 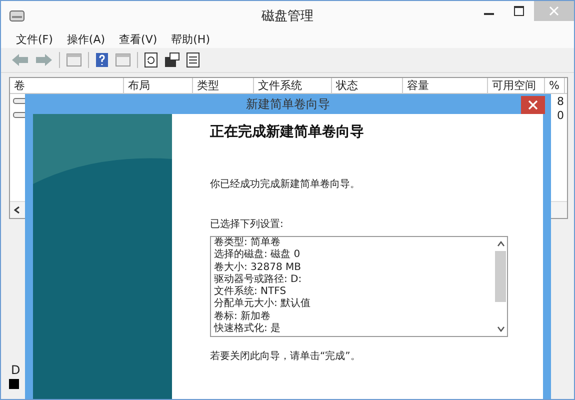 I want to click on menu-item: 操作(A), so click(x=86, y=39).